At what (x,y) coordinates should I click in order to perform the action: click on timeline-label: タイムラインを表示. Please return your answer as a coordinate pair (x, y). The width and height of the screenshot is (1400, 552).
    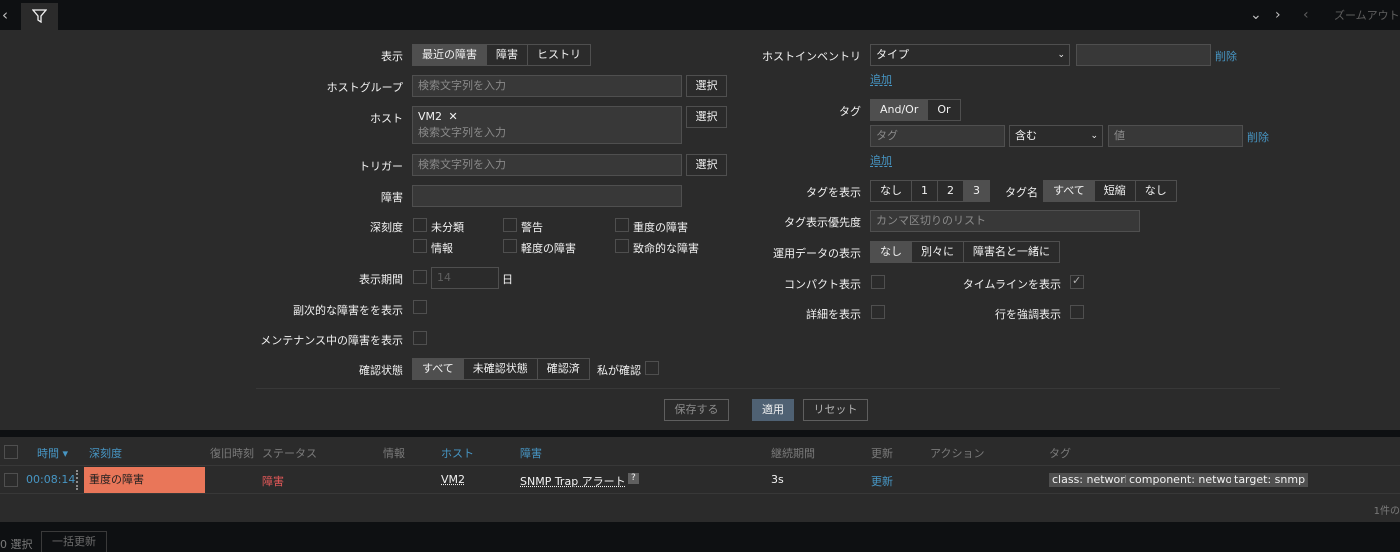
    Looking at the image, I should click on (1011, 284).